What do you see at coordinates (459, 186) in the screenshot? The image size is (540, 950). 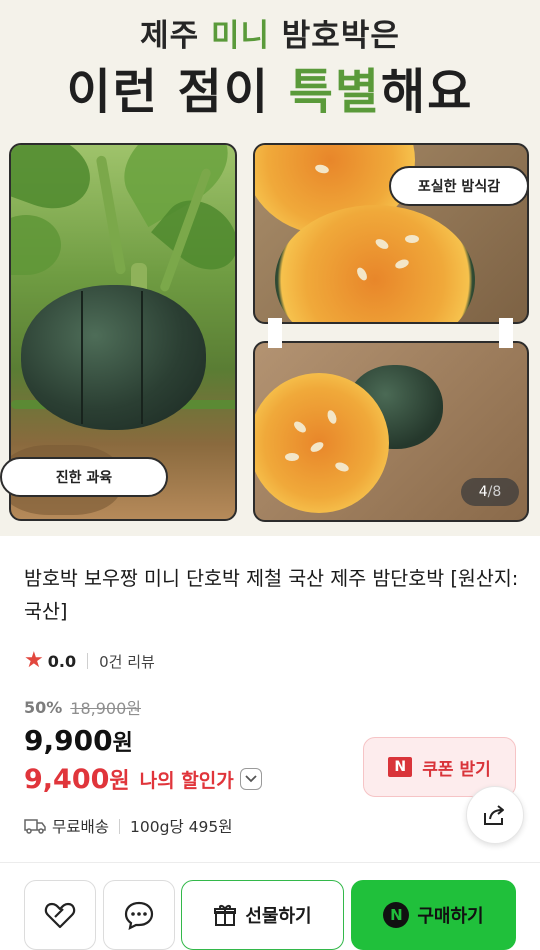 I see `speech-bubble: 포실한 밤식감` at bounding box center [459, 186].